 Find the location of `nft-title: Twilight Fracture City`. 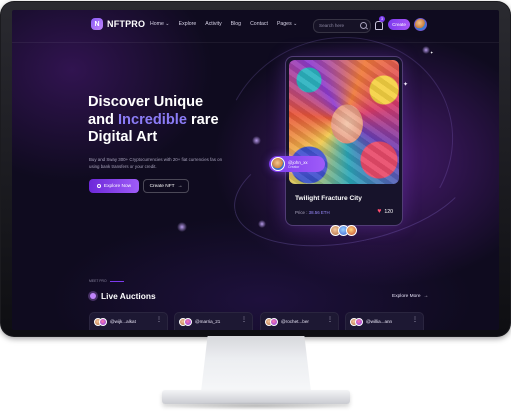

nft-title: Twilight Fracture City is located at coordinates (328, 198).